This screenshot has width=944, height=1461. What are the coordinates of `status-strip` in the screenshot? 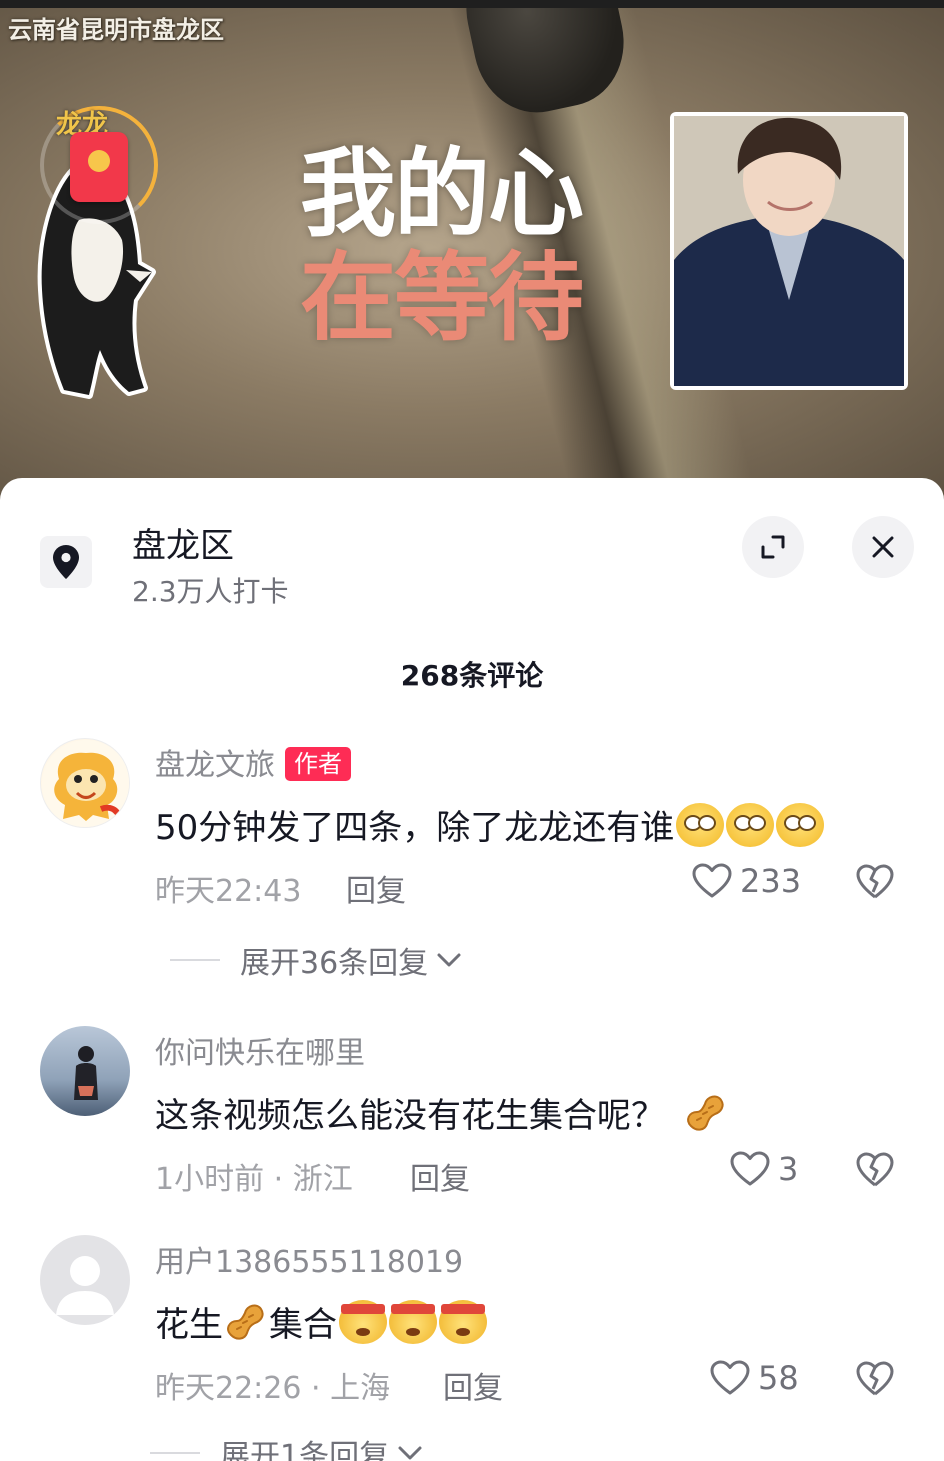 It's located at (472, 4).